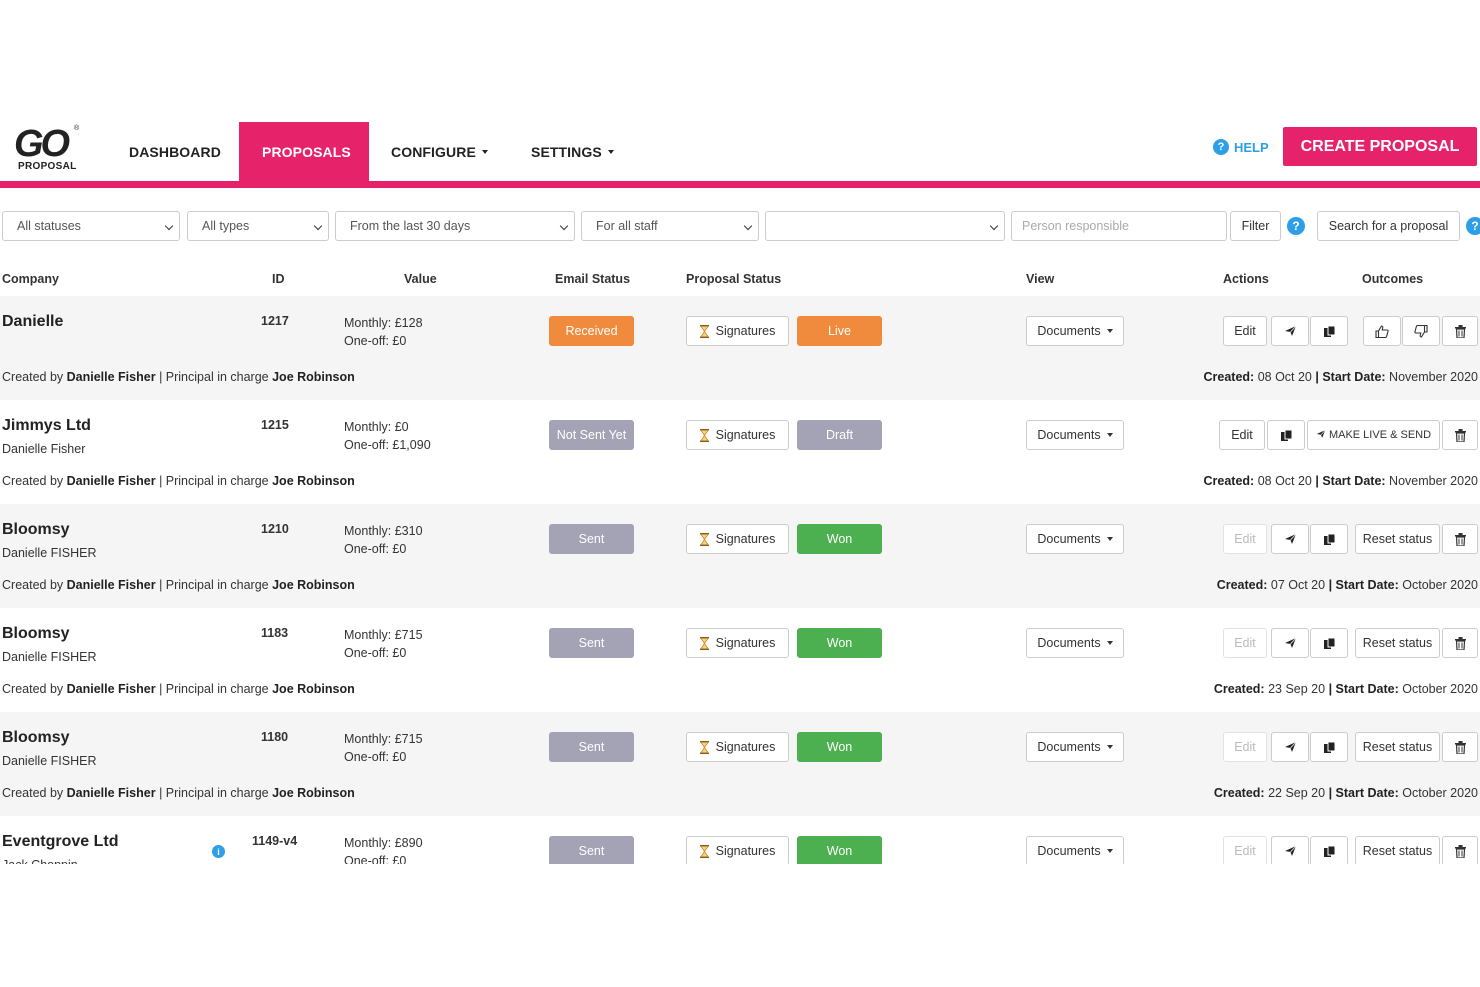  I want to click on create-proposal-button: CREATE PROPOSAL, so click(1380, 146).